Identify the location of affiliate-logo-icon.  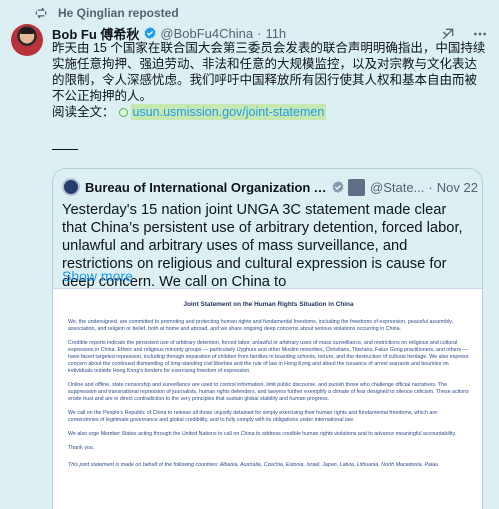
(356, 187).